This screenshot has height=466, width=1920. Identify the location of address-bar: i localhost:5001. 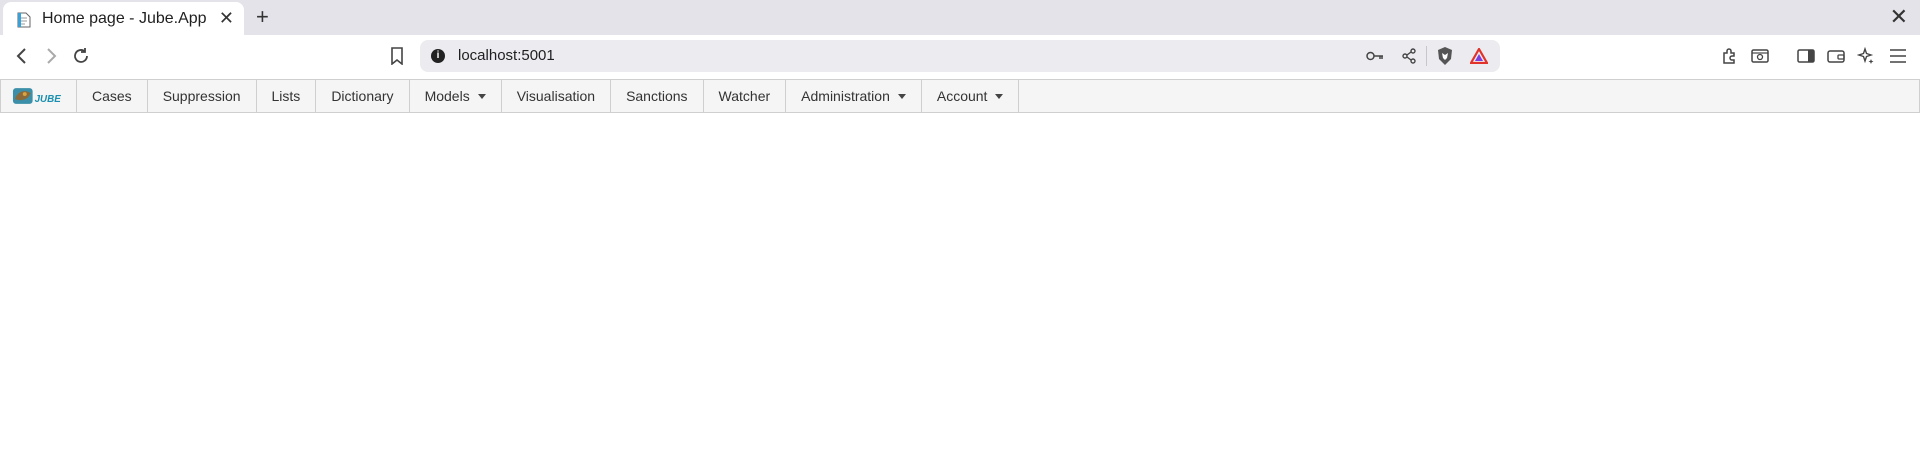
(960, 56).